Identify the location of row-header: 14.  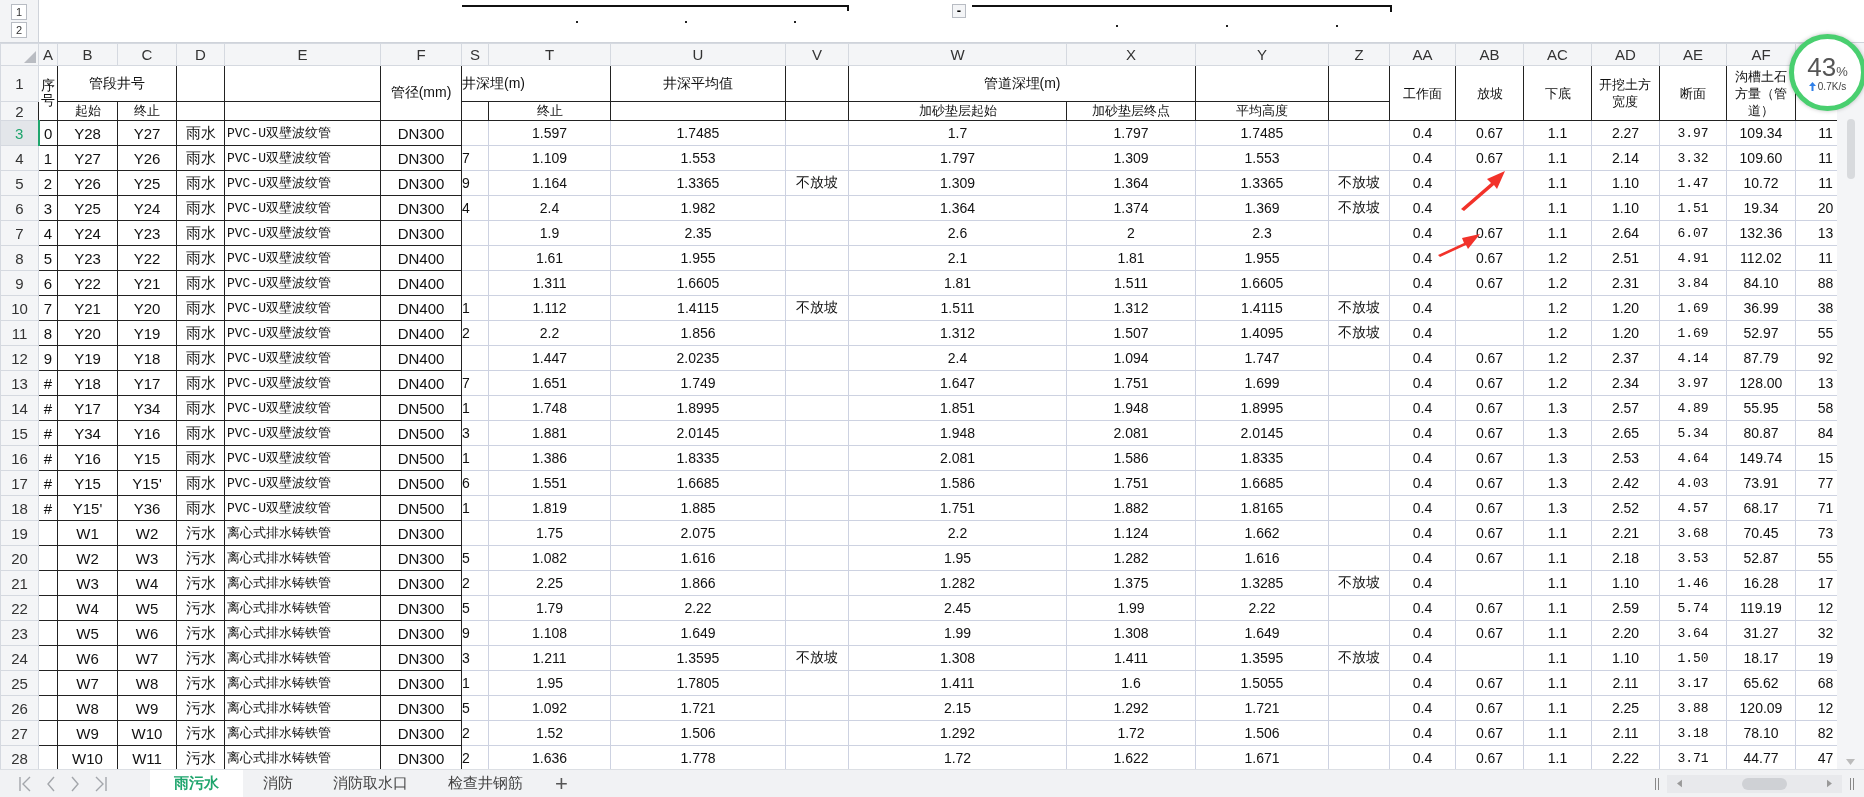
(19, 408).